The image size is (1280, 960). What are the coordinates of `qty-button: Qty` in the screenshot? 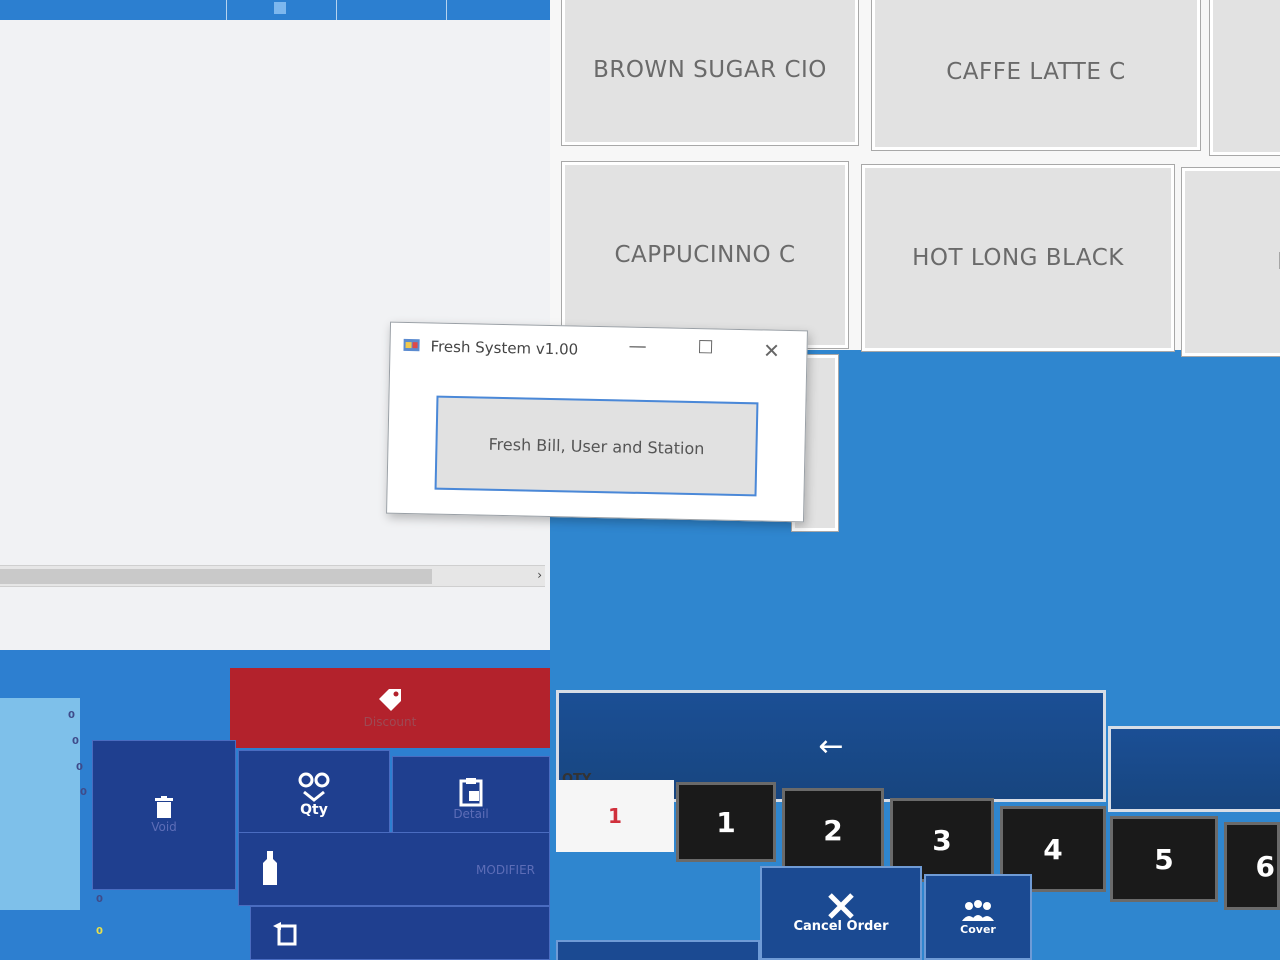 It's located at (314, 794).